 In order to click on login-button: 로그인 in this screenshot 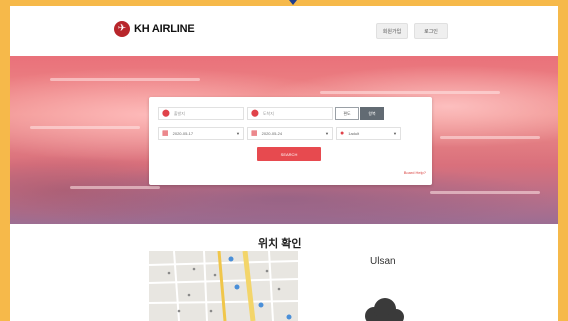, I will do `click(431, 31)`.